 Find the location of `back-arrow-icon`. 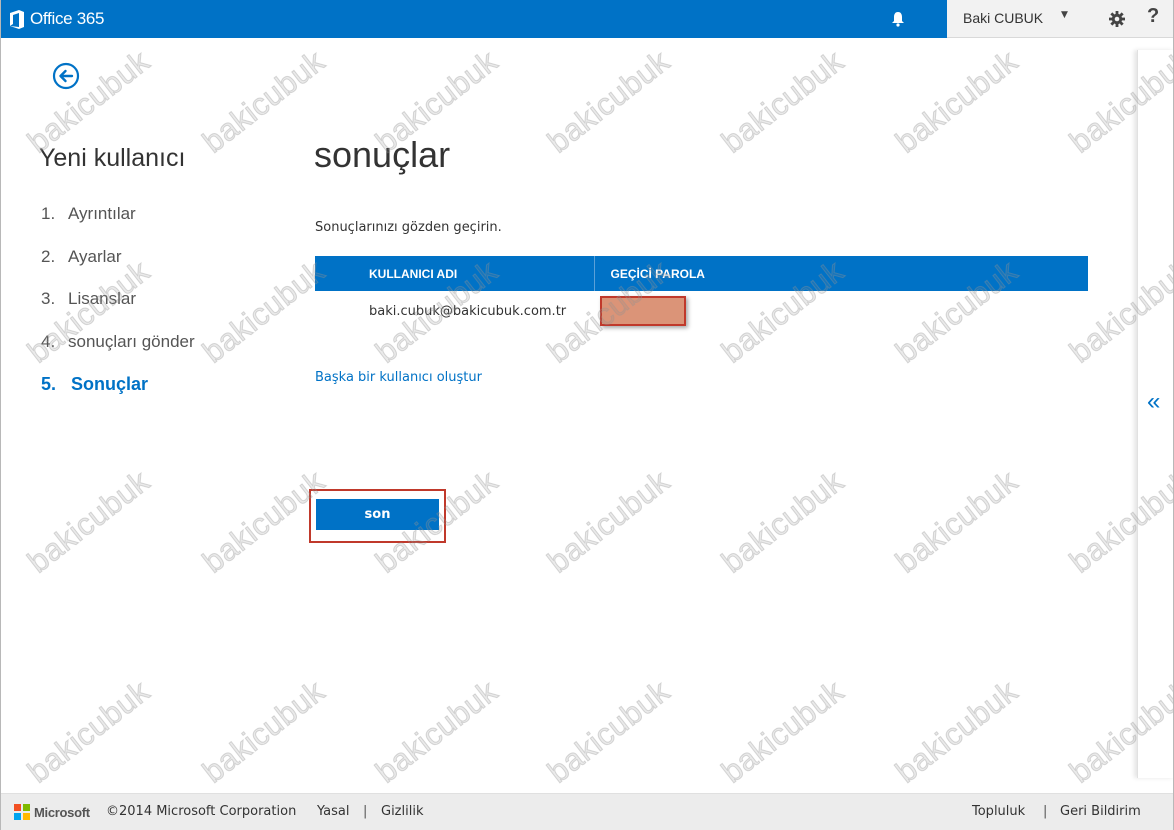

back-arrow-icon is located at coordinates (66, 76).